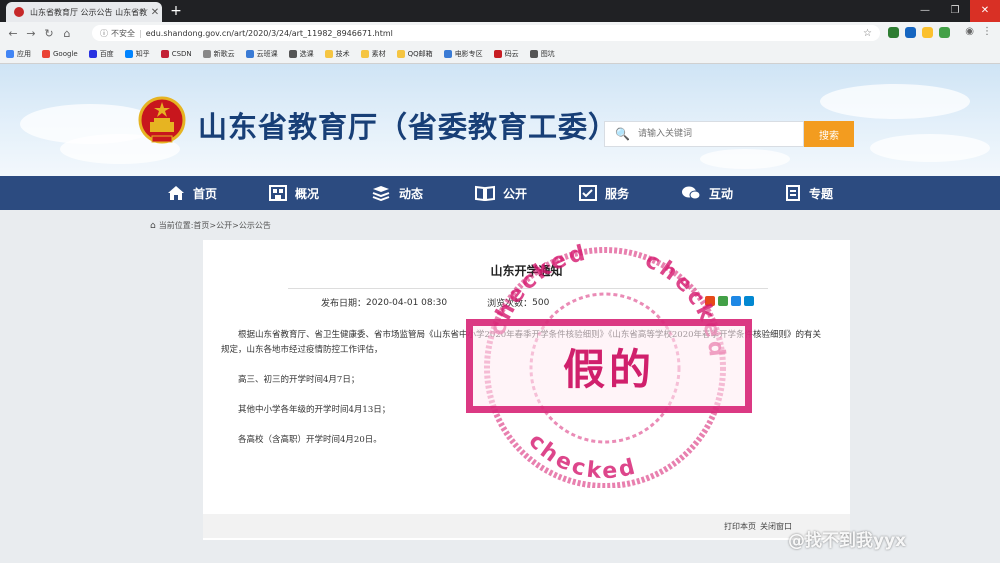 This screenshot has height=563, width=1000. I want to click on publish-date: 2020-04-01 08:30, so click(407, 302).